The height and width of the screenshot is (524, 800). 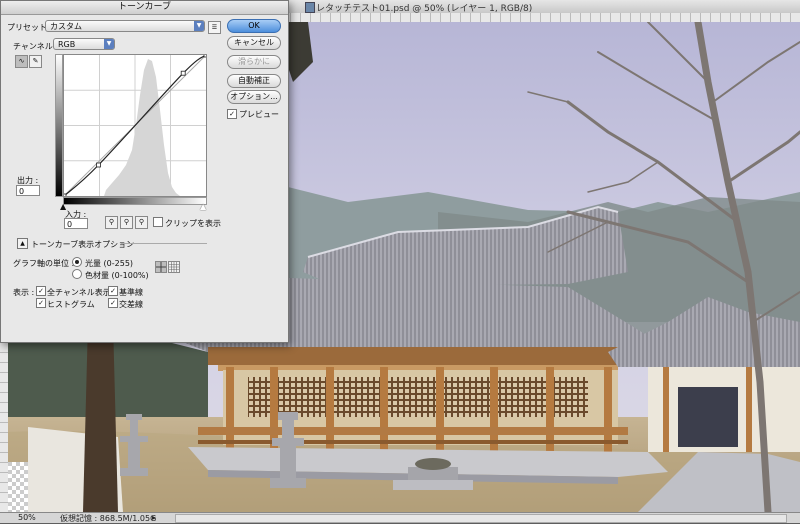 I want to click on zoom-level: 50%, so click(x=27, y=517).